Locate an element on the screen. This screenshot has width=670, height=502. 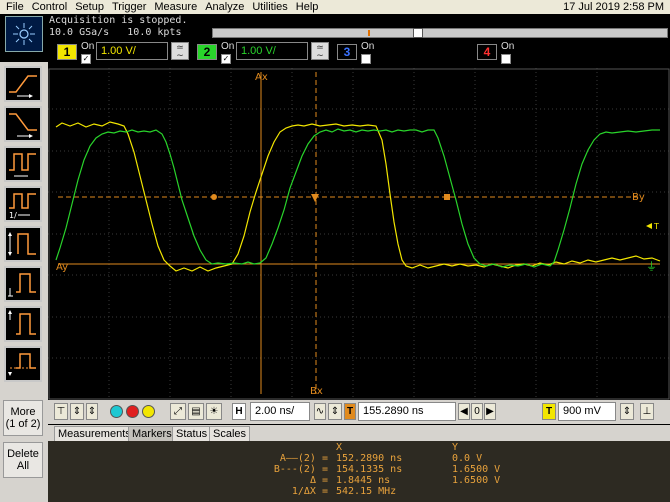
readout-row-a-x: 152.2890 ns is located at coordinates (369, 458).